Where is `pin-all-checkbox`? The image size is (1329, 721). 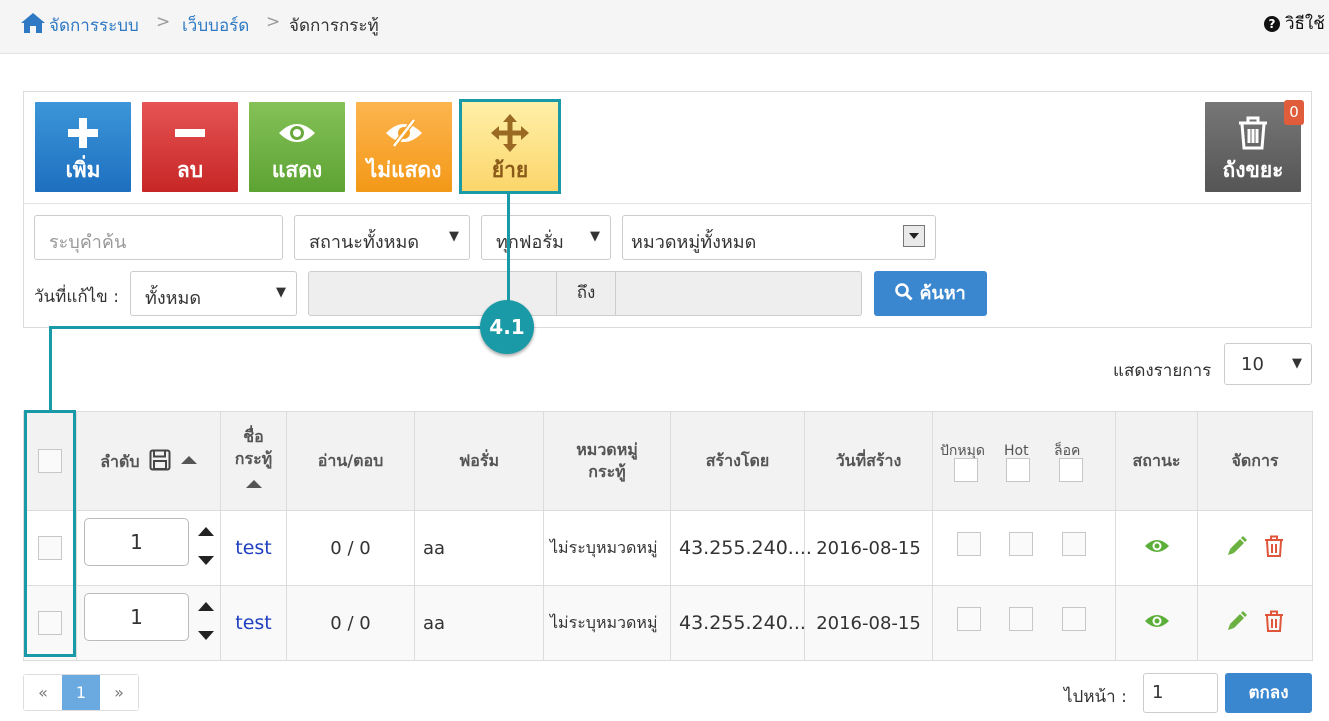
pin-all-checkbox is located at coordinates (966, 470).